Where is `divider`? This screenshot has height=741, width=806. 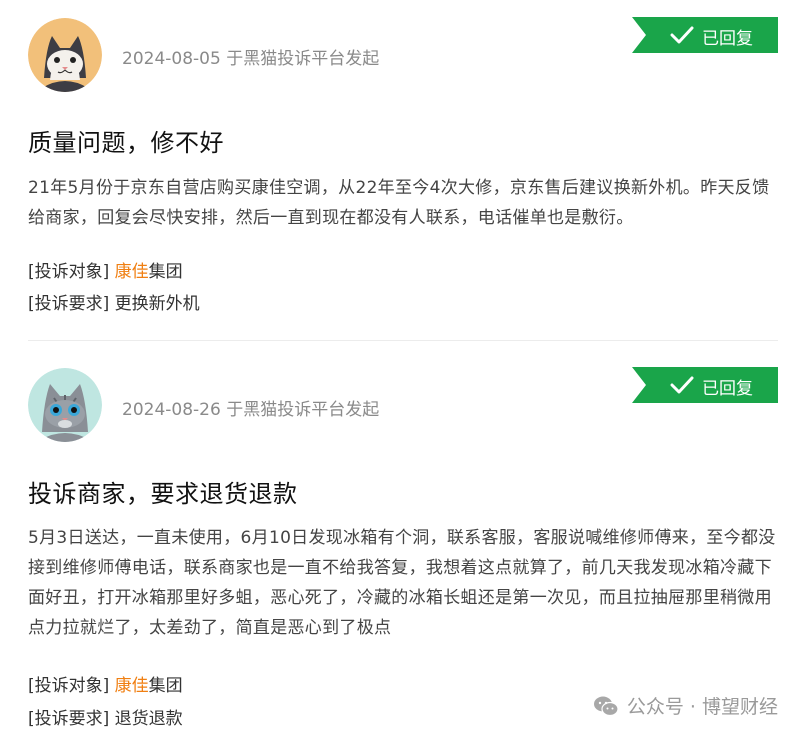
divider is located at coordinates (403, 340).